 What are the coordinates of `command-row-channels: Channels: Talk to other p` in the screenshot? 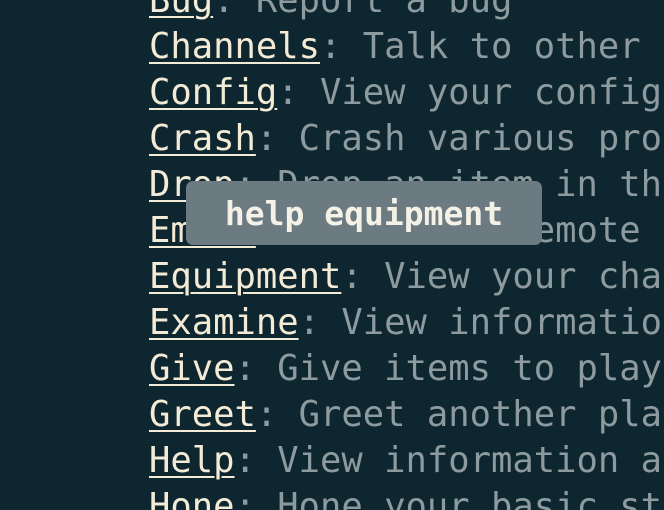 It's located at (406, 47).